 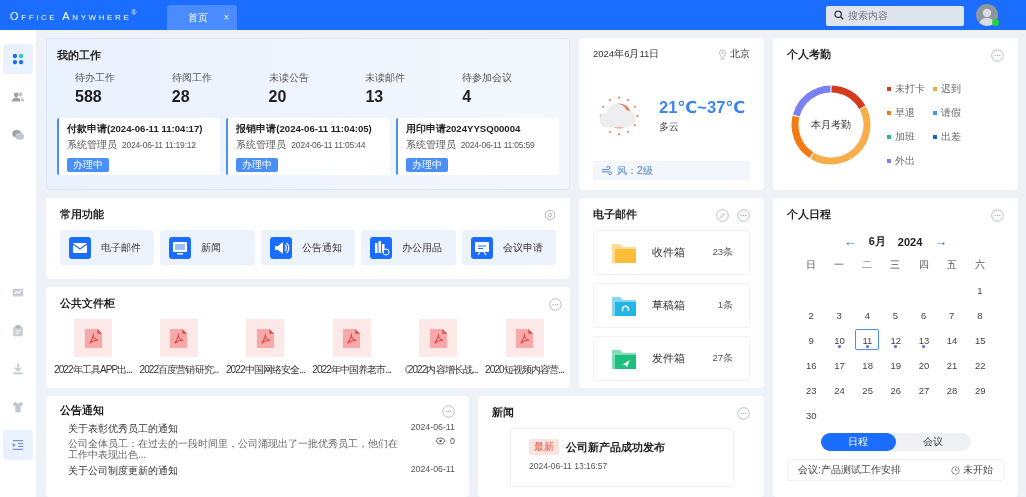 What do you see at coordinates (811, 314) in the screenshot?
I see `calendar-day: 2` at bounding box center [811, 314].